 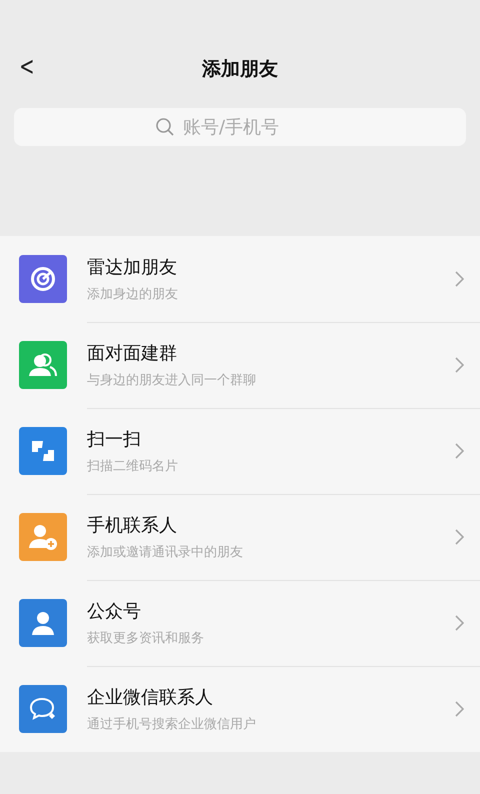 What do you see at coordinates (133, 466) in the screenshot?
I see `item-subtitle: 扫描二维码名片` at bounding box center [133, 466].